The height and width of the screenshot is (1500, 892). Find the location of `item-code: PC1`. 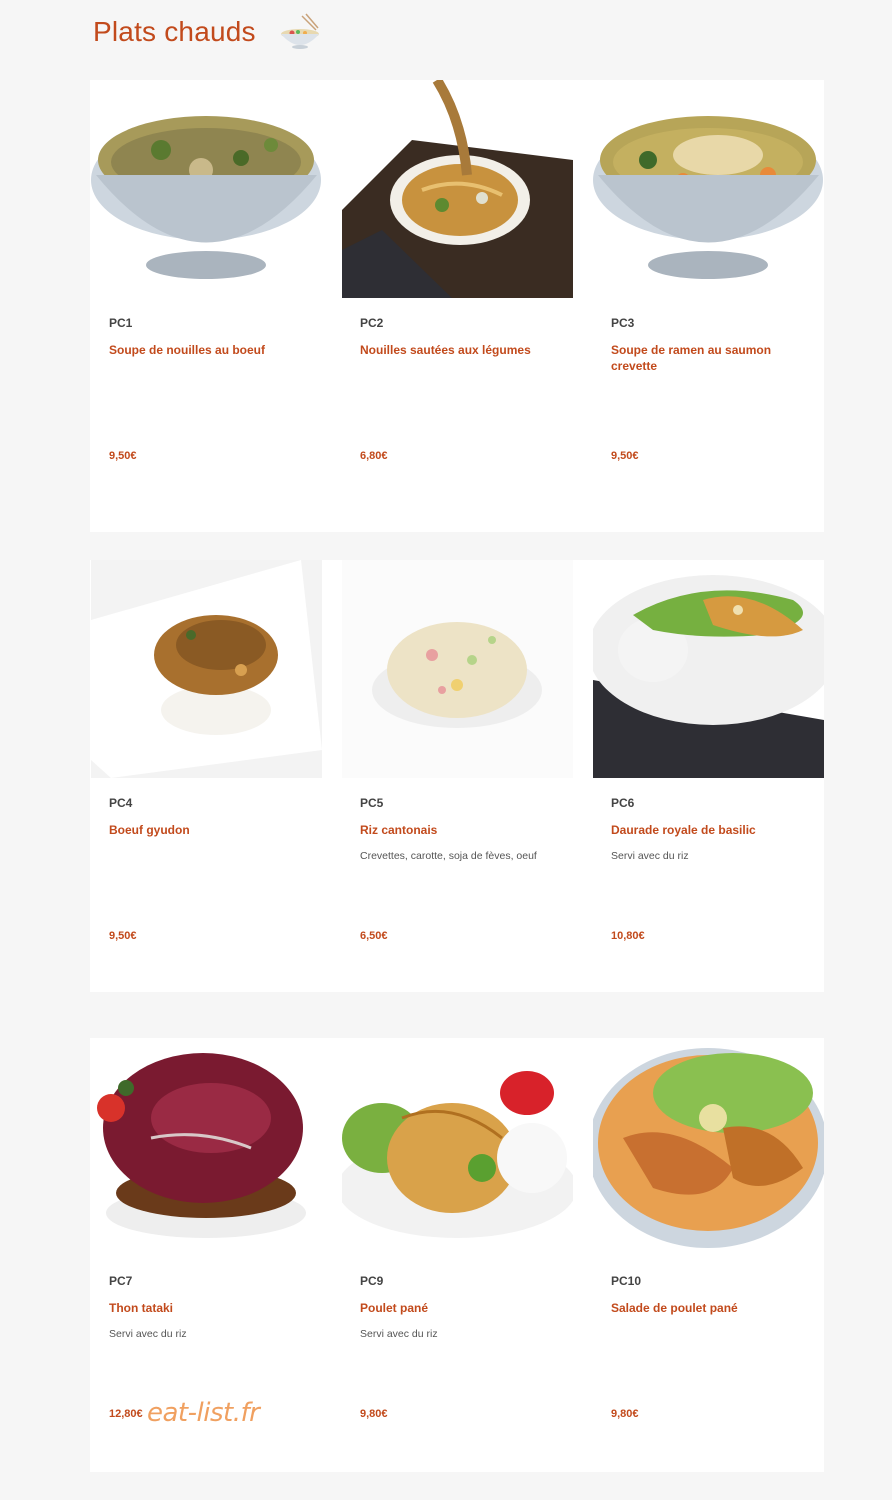

item-code: PC1 is located at coordinates (121, 323).